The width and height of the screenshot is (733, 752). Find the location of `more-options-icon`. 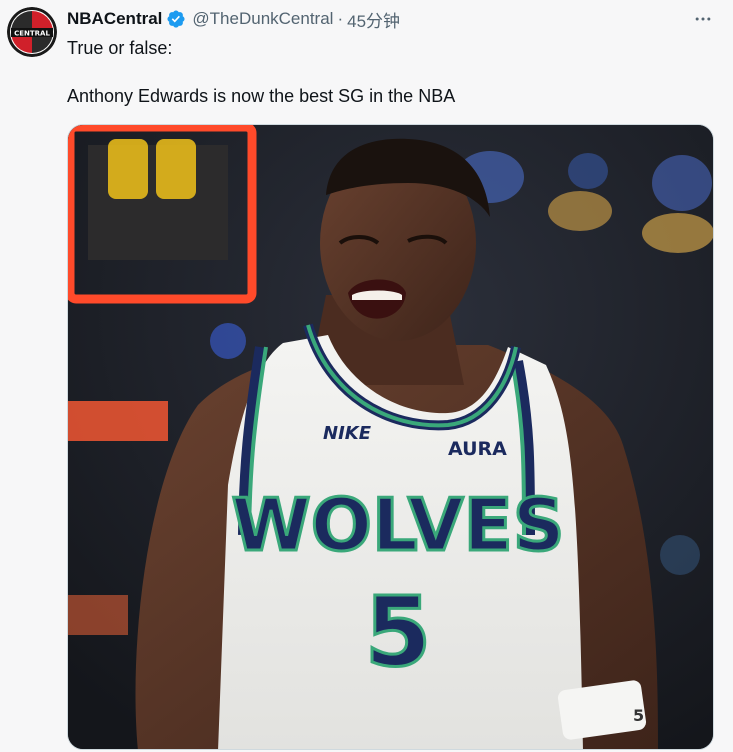

more-options-icon is located at coordinates (703, 19).